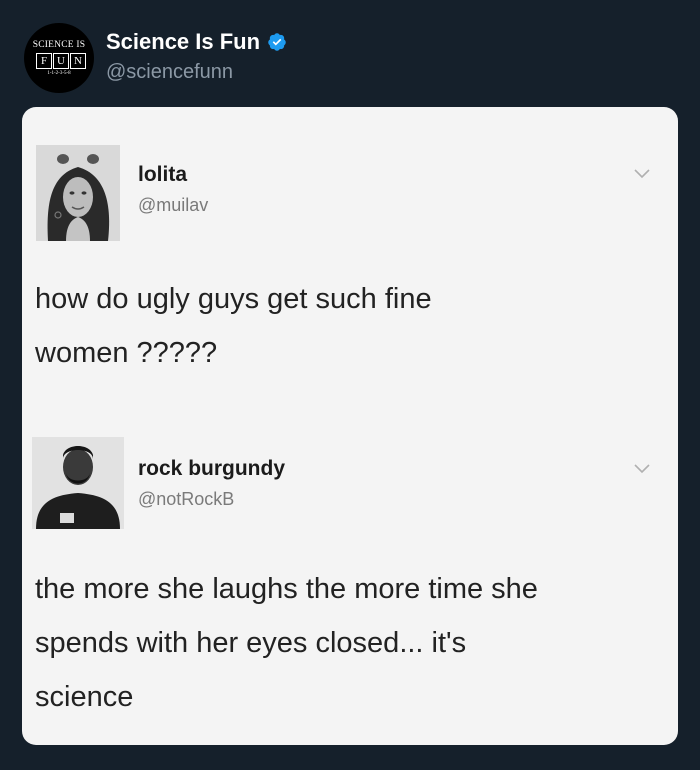 This screenshot has height=770, width=700. What do you see at coordinates (162, 175) in the screenshot?
I see `tweet-author-name: lolita` at bounding box center [162, 175].